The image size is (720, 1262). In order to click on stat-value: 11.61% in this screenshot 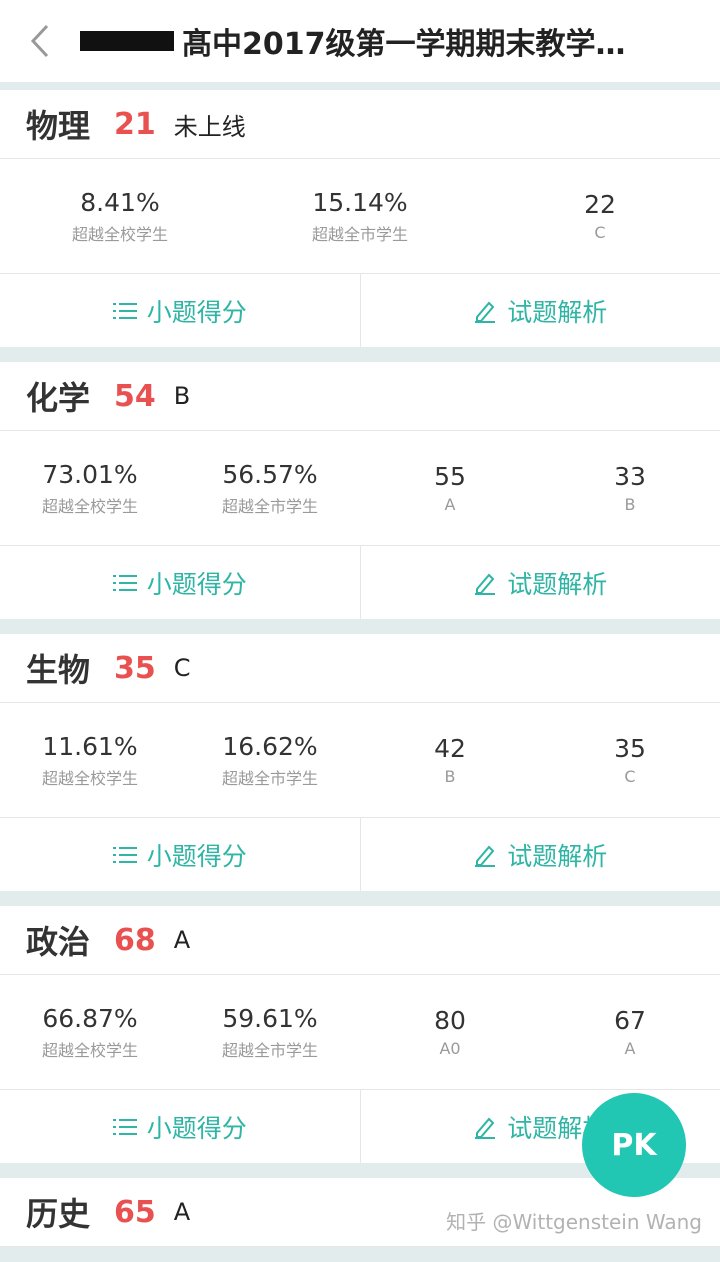, I will do `click(89, 746)`.